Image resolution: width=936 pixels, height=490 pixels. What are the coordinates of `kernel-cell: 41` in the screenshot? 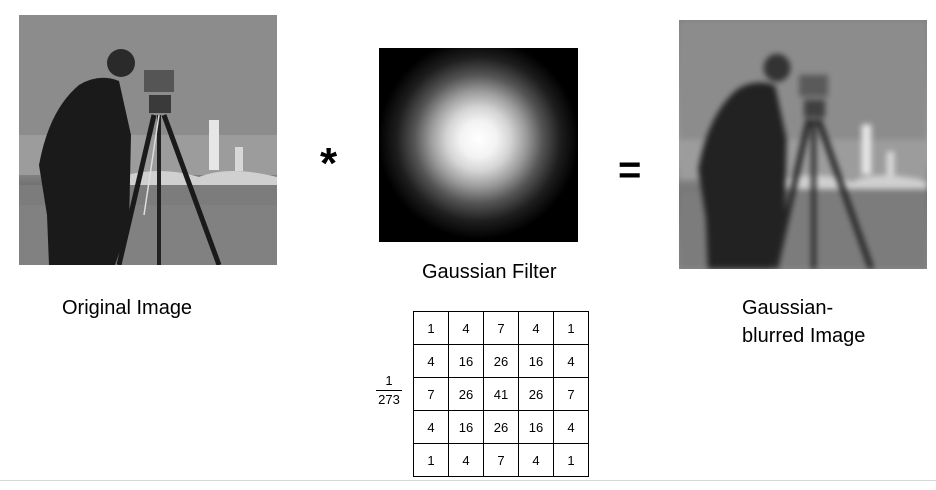 It's located at (501, 394).